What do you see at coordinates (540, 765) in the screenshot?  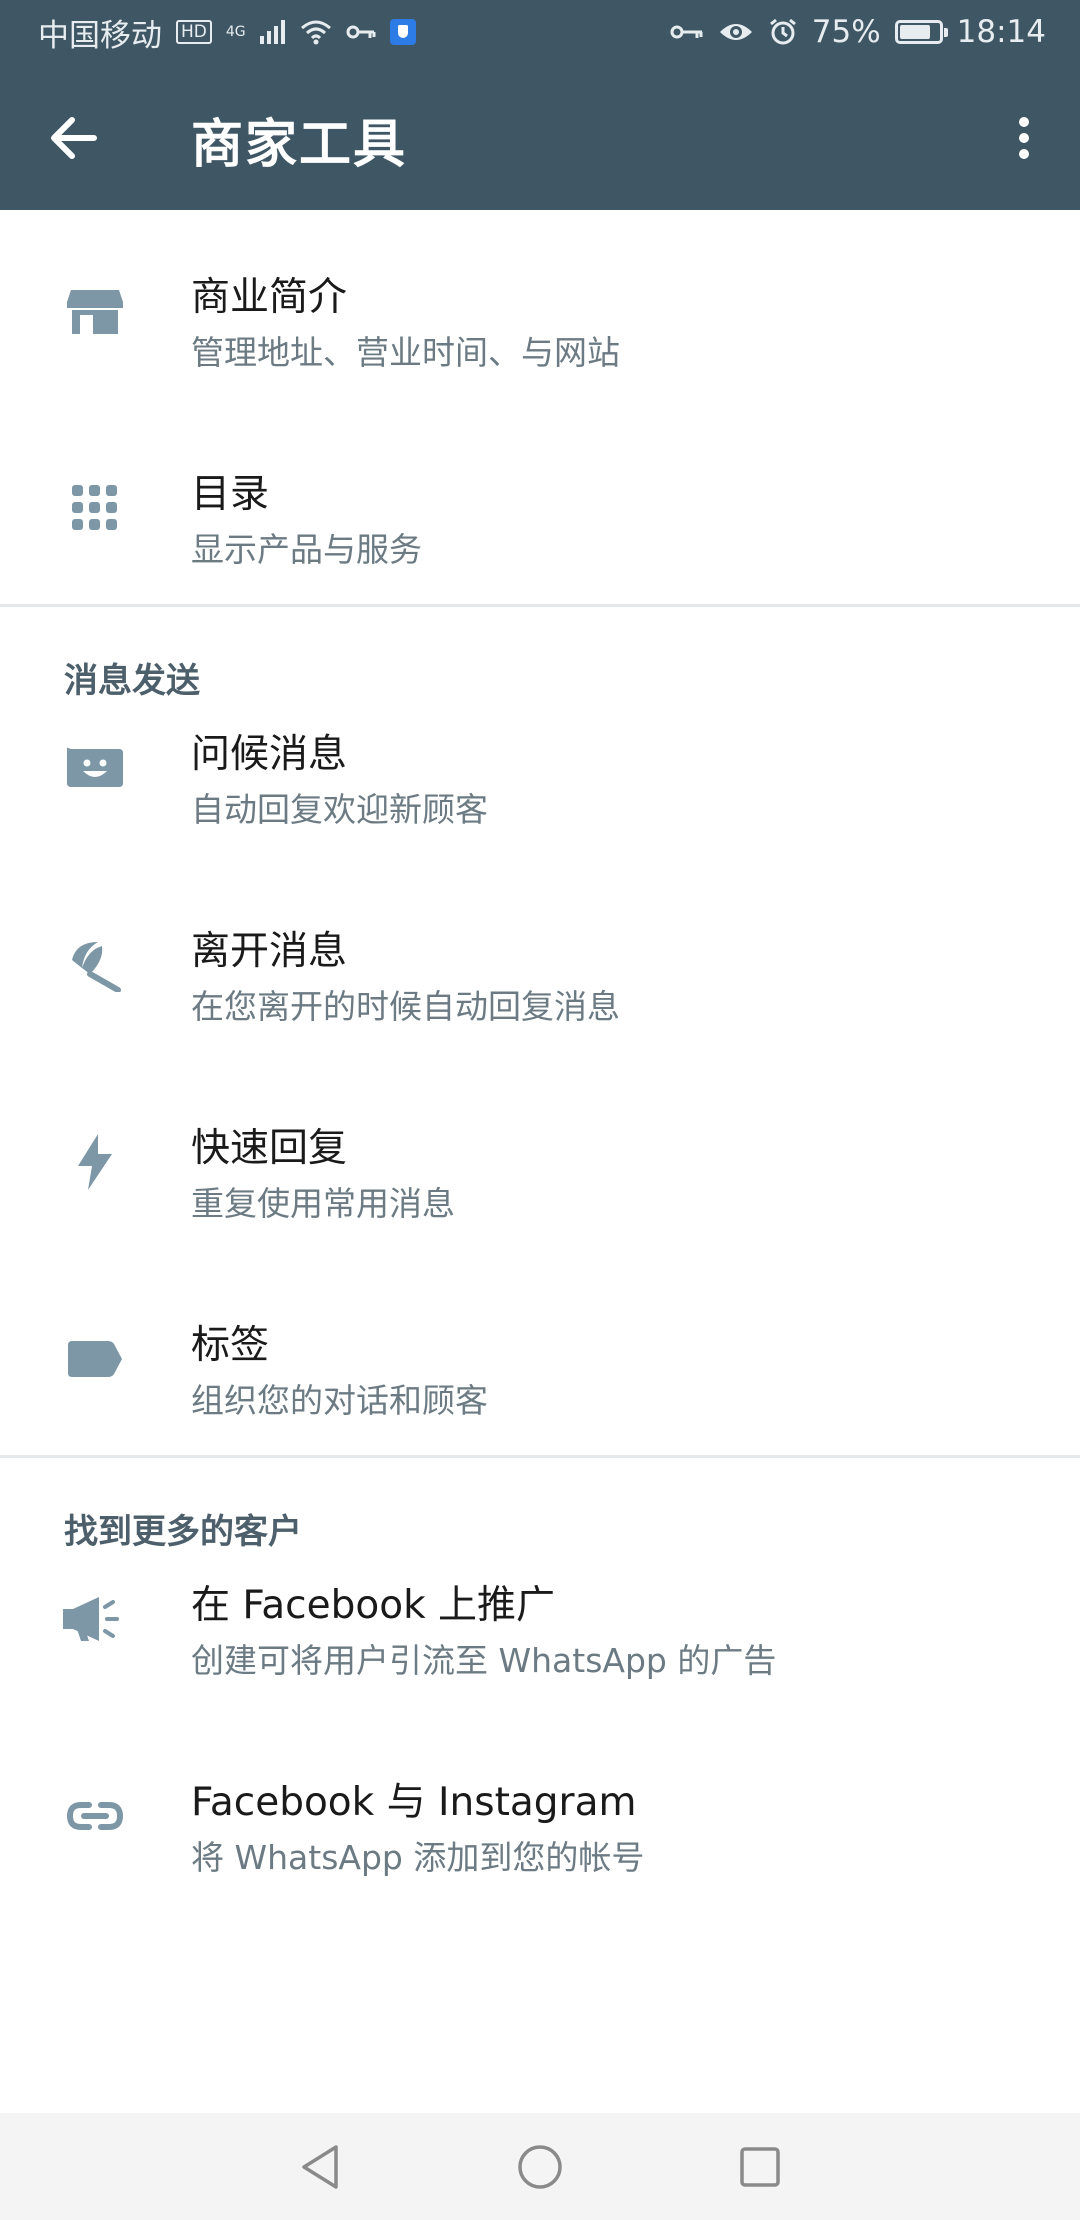 I see `list-item-greeting-message: 问候消息 自动回复欢迎新顾客` at bounding box center [540, 765].